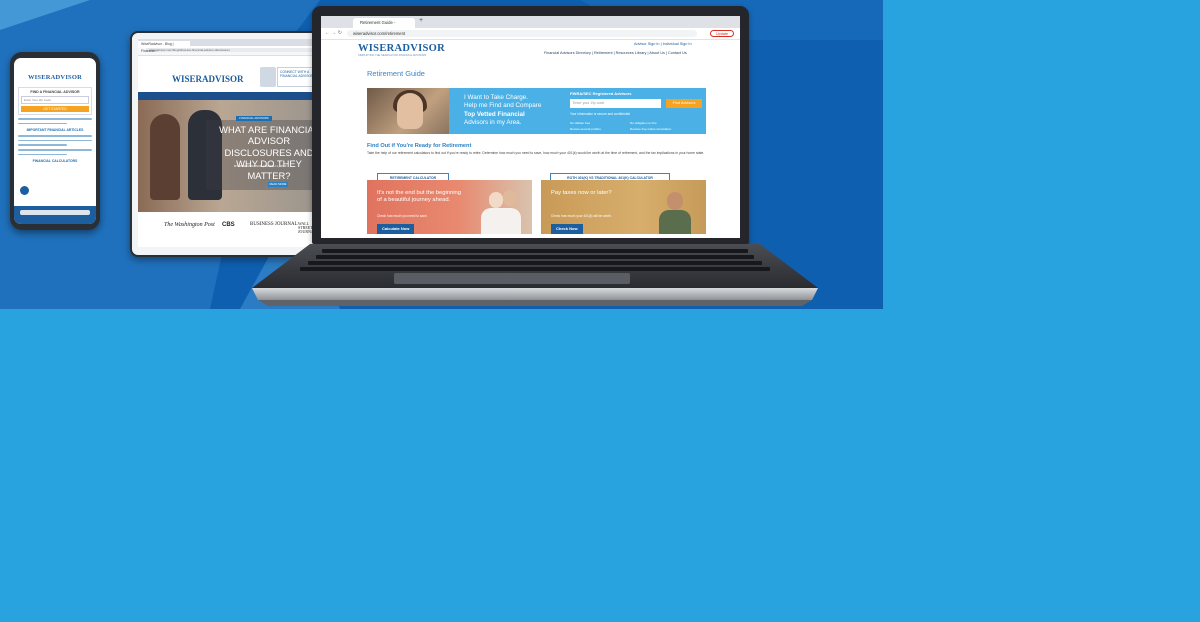 This screenshot has height=622, width=1200. What do you see at coordinates (494, 114) in the screenshot?
I see `cta-line: Top Vetted Financial` at bounding box center [494, 114].